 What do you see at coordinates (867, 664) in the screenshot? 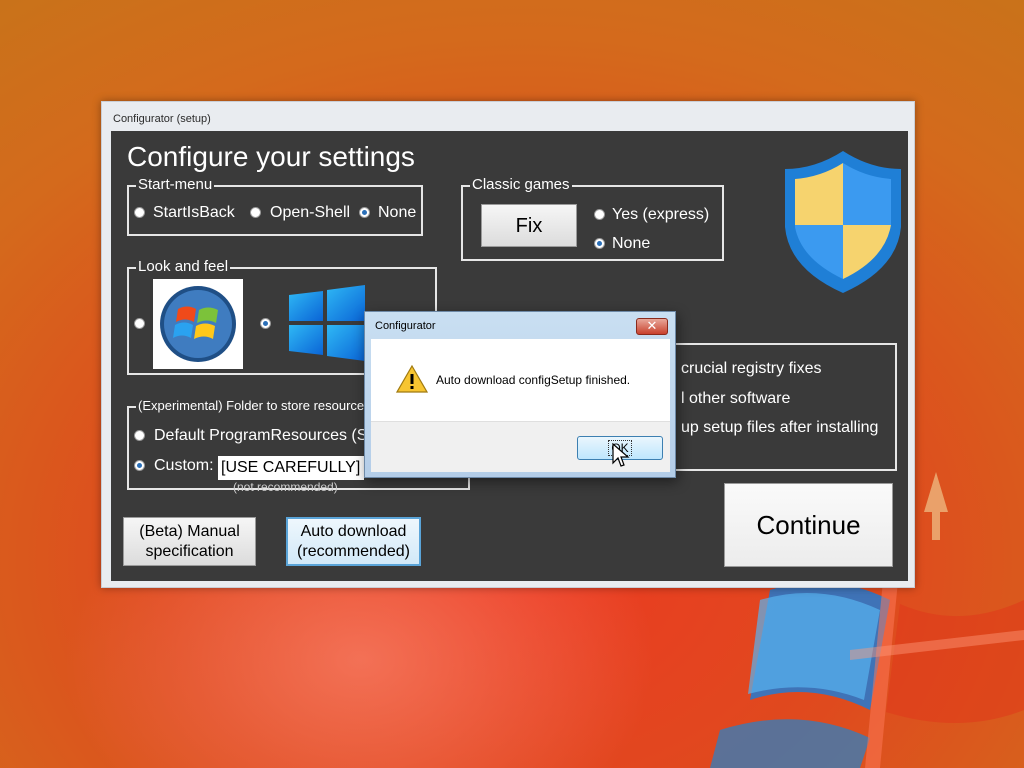
I see `desktop-windows-logo` at bounding box center [867, 664].